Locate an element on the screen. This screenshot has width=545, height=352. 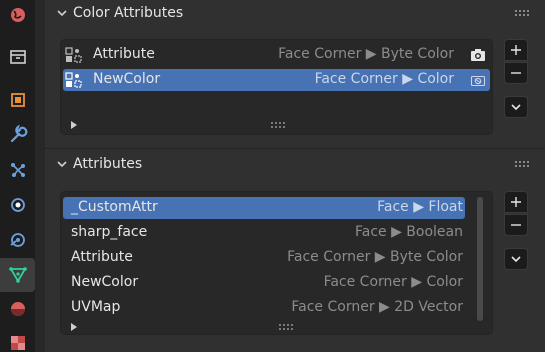
color-attributes-menu-button is located at coordinates (516, 107).